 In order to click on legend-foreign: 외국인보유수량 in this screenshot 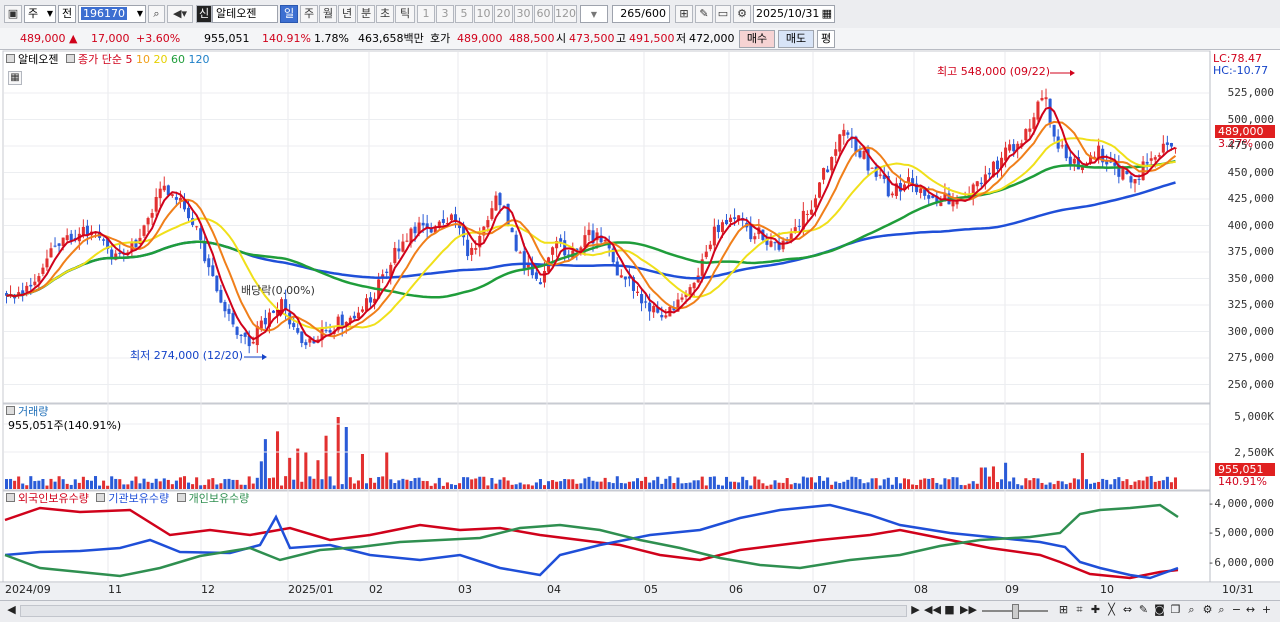, I will do `click(53, 498)`.